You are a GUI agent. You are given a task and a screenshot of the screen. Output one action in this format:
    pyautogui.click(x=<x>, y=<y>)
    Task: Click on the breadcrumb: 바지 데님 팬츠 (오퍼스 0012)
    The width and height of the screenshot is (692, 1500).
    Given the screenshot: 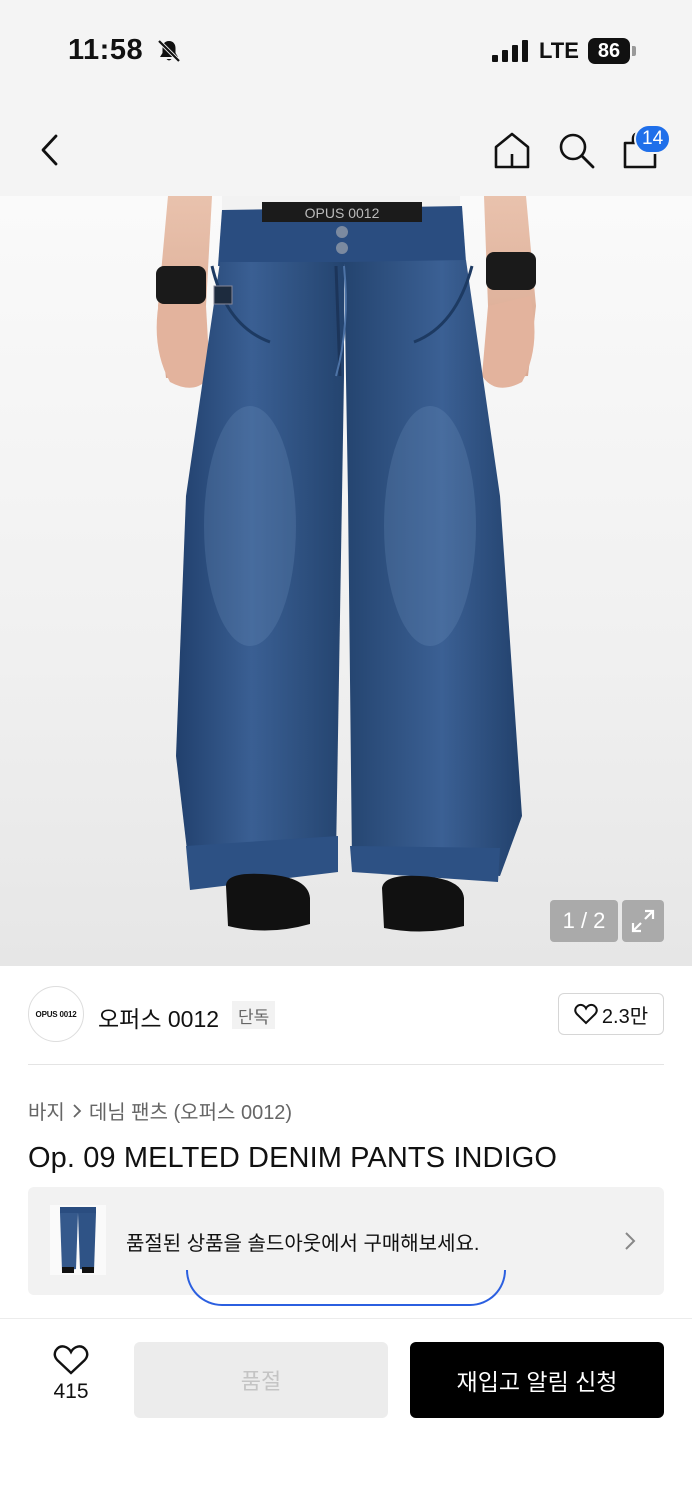 What is the action you would take?
    pyautogui.click(x=160, y=1110)
    